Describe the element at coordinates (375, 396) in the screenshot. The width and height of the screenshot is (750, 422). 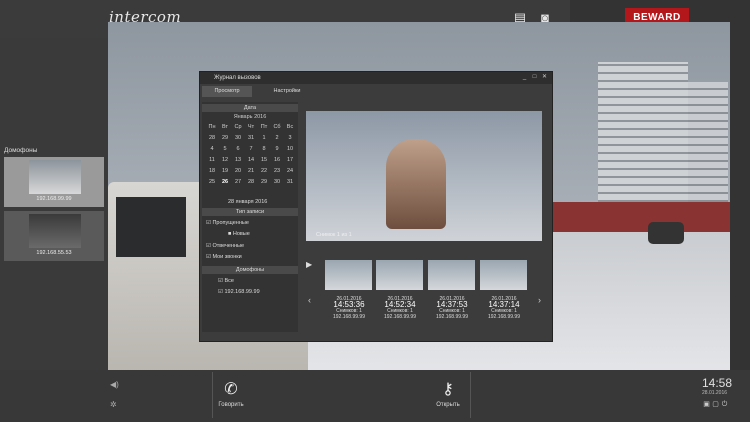
I see `bottom-bar` at that location.